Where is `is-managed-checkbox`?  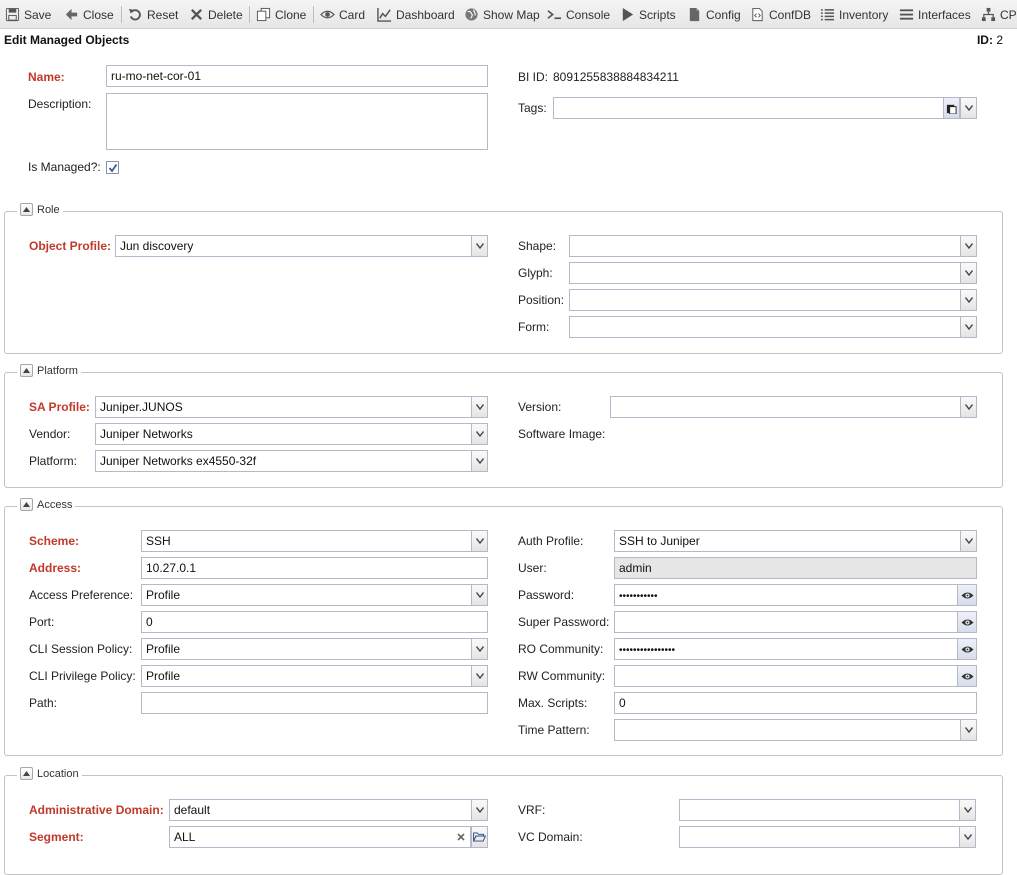 is-managed-checkbox is located at coordinates (112, 167).